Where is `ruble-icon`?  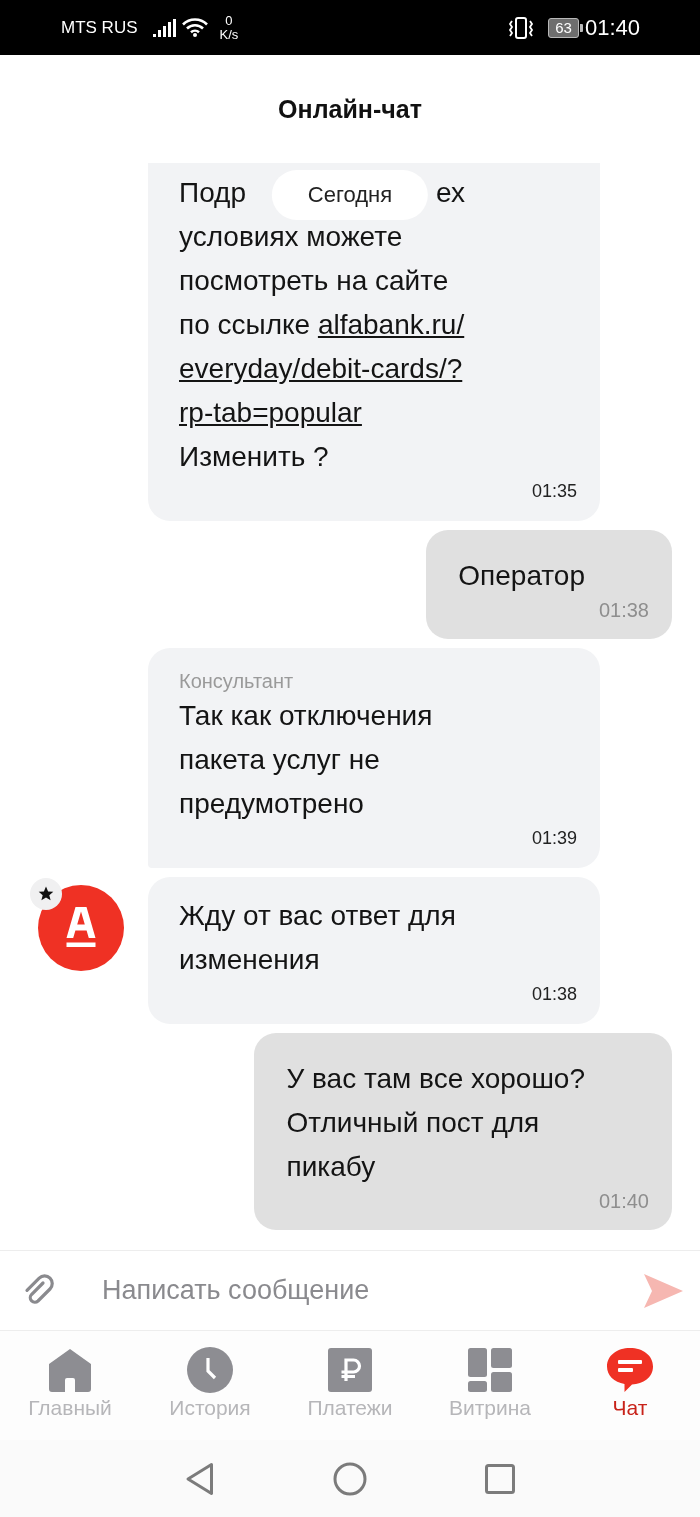 ruble-icon is located at coordinates (350, 1370).